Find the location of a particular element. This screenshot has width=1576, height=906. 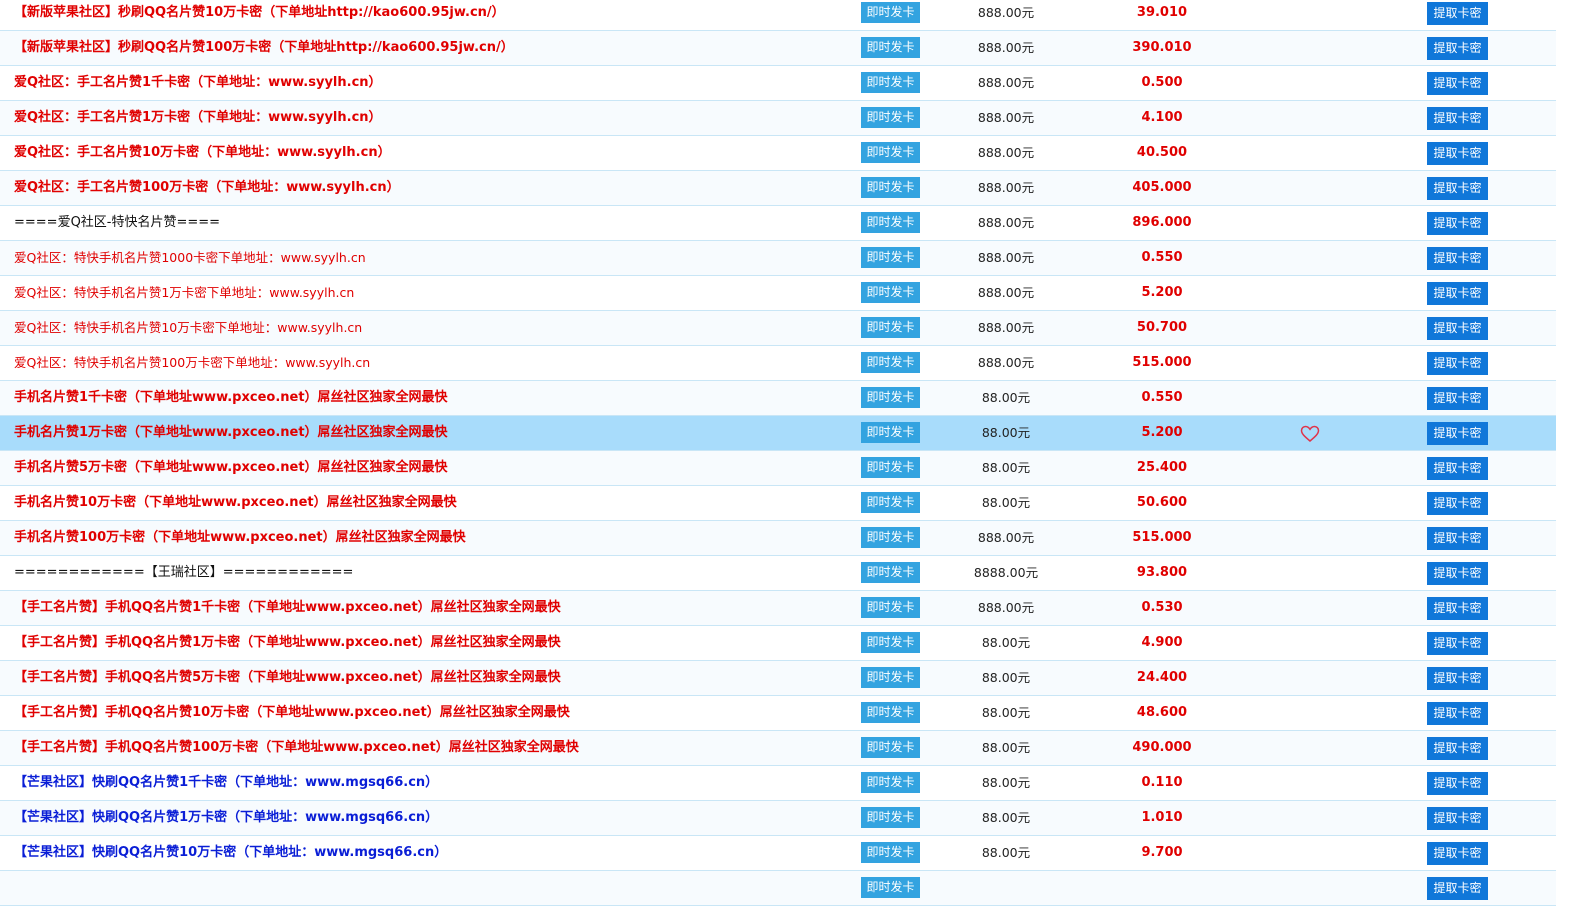

product-name-link: 手机名片赞100万卡密（下单地址www.pxceo.net）屌丝社区独家全网最快 is located at coordinates (240, 538).